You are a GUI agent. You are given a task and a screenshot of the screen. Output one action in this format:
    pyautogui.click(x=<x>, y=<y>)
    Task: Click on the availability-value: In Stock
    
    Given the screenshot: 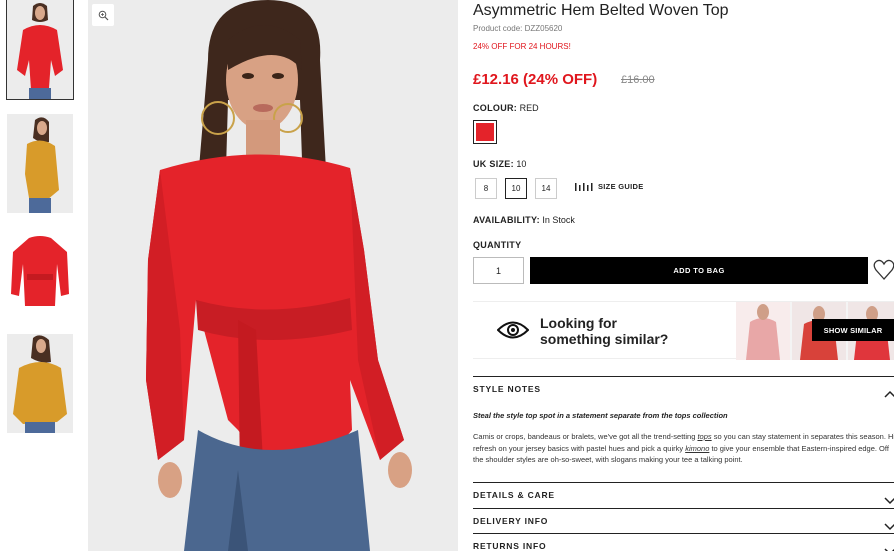 What is the action you would take?
    pyautogui.click(x=558, y=220)
    